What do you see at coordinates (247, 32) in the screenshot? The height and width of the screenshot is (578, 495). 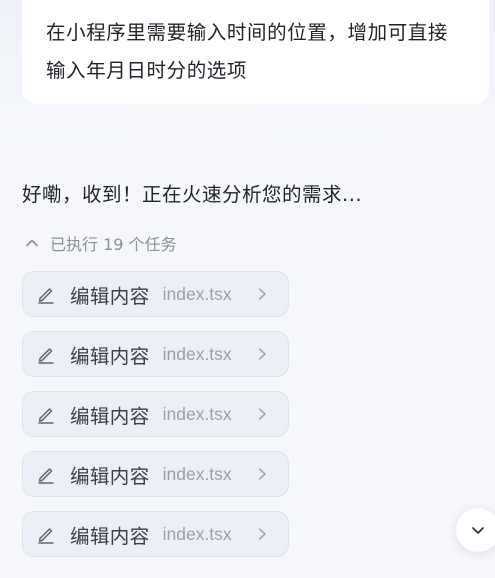 I see `user-message-line-1: 在小程序里需要输入时间的位置，增加可直接` at bounding box center [247, 32].